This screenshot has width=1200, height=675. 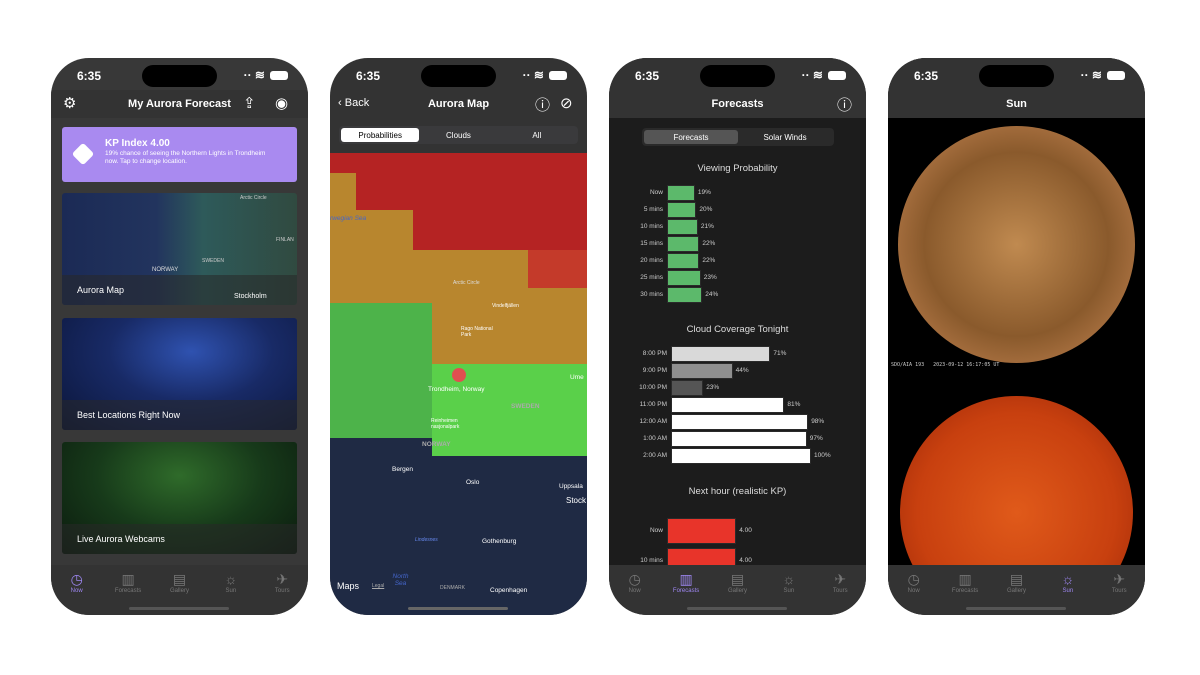 I want to click on bar-label: 30 mins, so click(x=651, y=294).